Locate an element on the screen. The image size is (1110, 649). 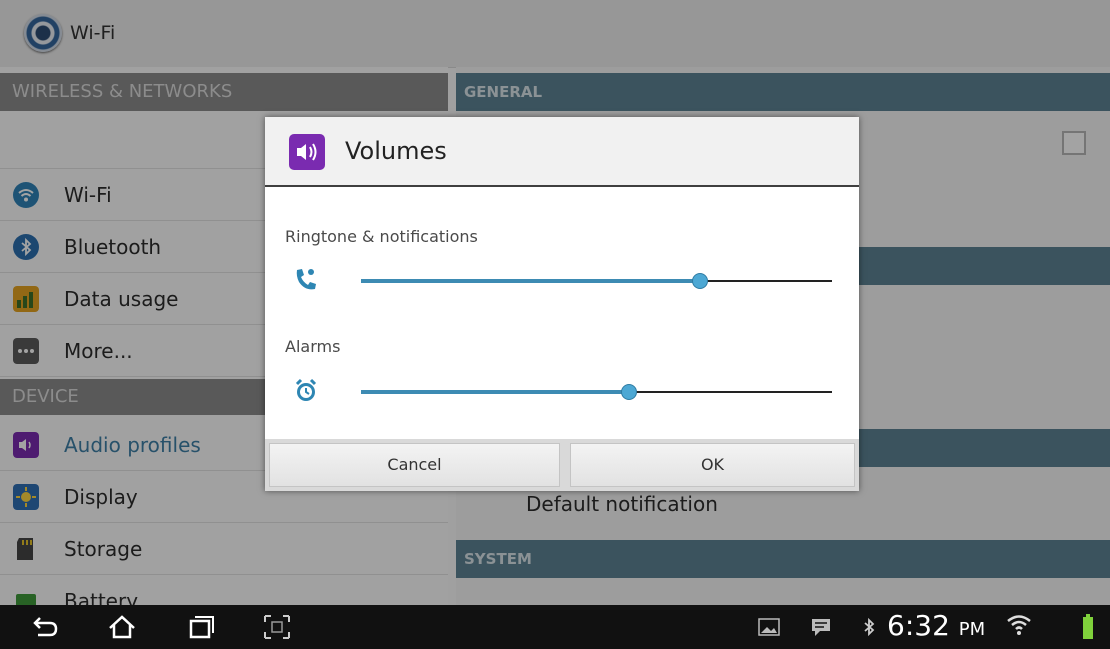
alarms-label: Alarms is located at coordinates (313, 346).